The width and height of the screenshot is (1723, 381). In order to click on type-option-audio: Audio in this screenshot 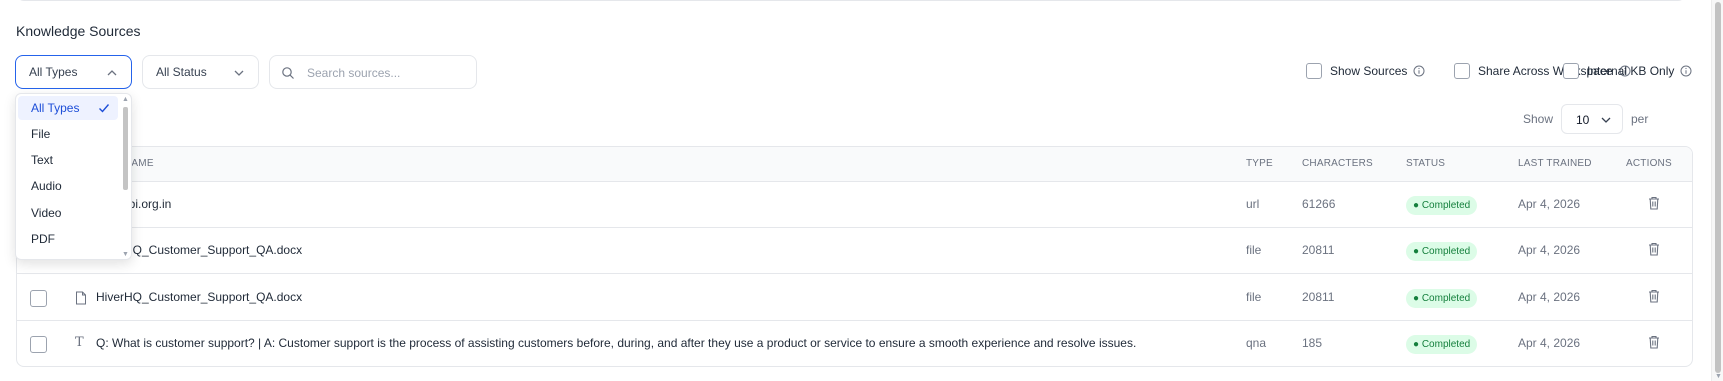, I will do `click(68, 186)`.